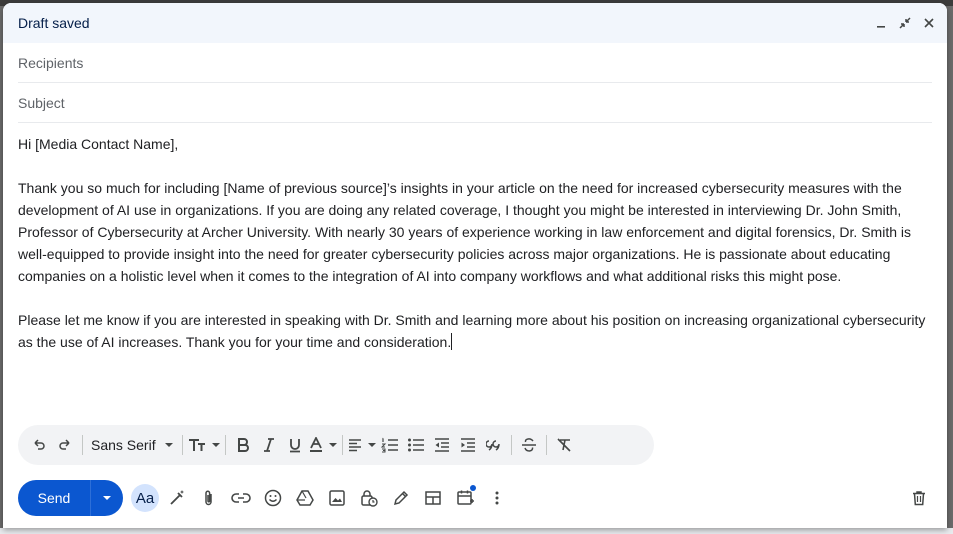 This screenshot has width=953, height=534. I want to click on strikethrough-button, so click(529, 445).